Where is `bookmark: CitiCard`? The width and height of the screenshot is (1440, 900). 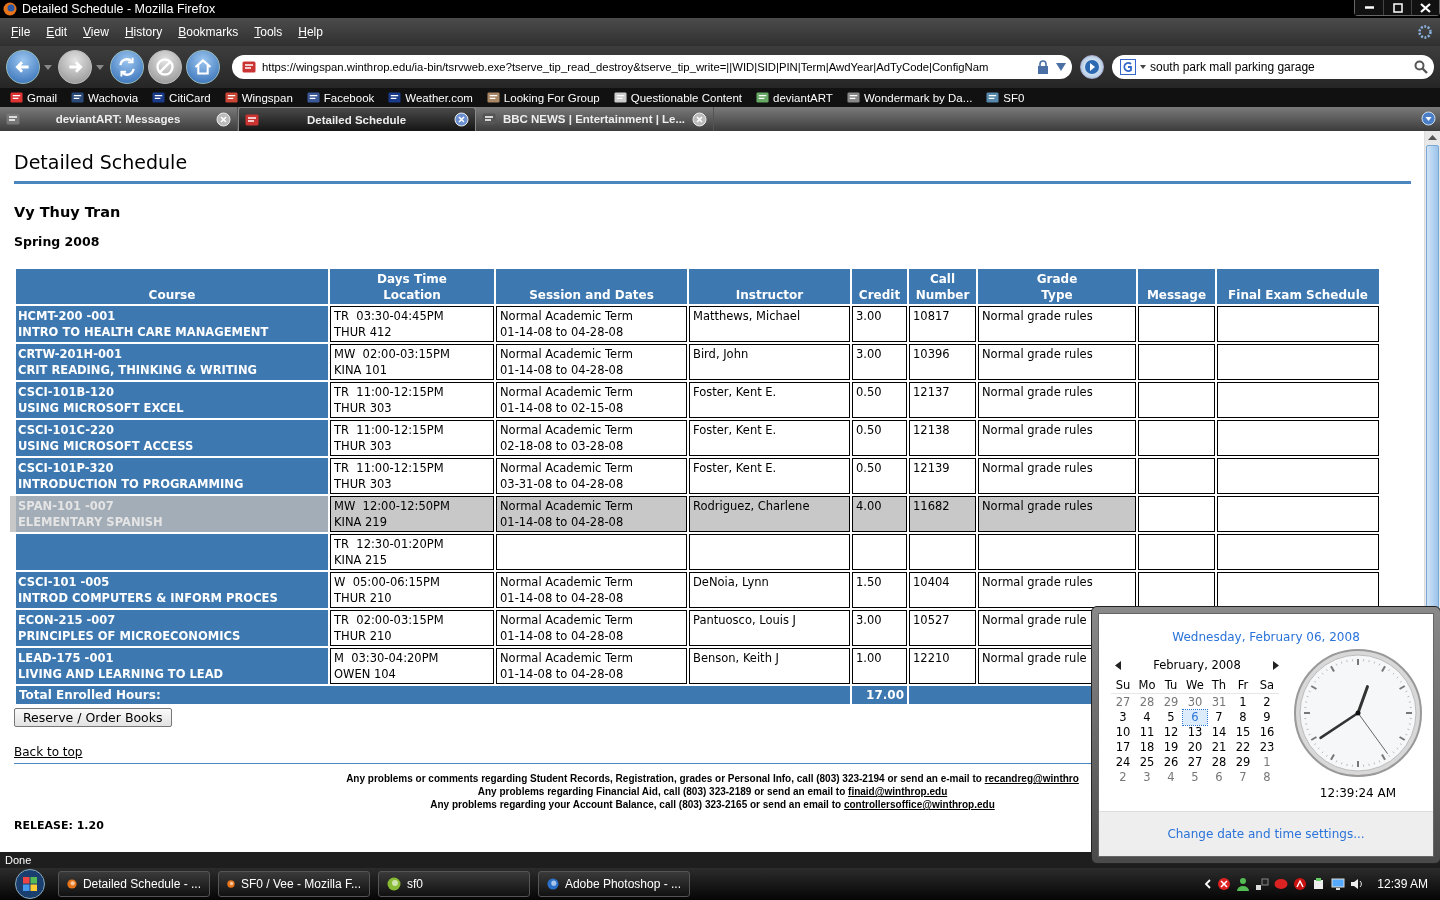 bookmark: CitiCard is located at coordinates (181, 97).